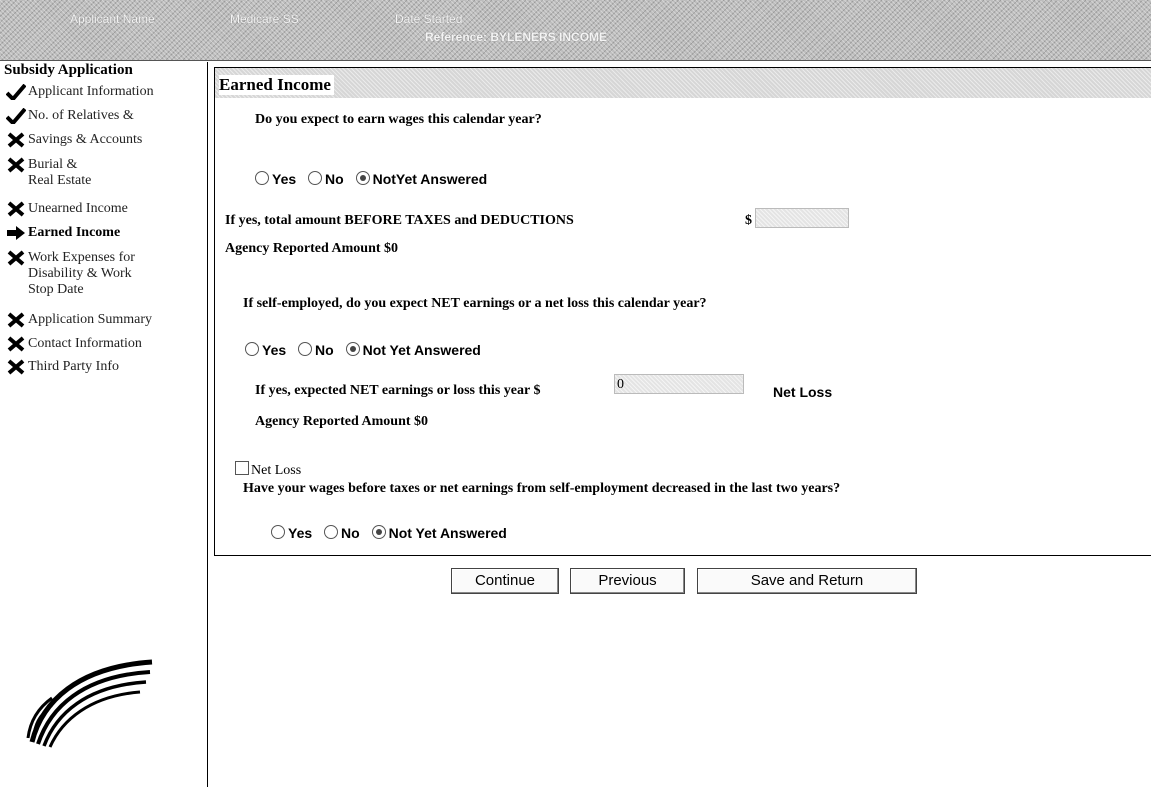 The height and width of the screenshot is (787, 1151). Describe the element at coordinates (91, 91) in the screenshot. I see `sidebar-item-label: Applicant Information` at that location.